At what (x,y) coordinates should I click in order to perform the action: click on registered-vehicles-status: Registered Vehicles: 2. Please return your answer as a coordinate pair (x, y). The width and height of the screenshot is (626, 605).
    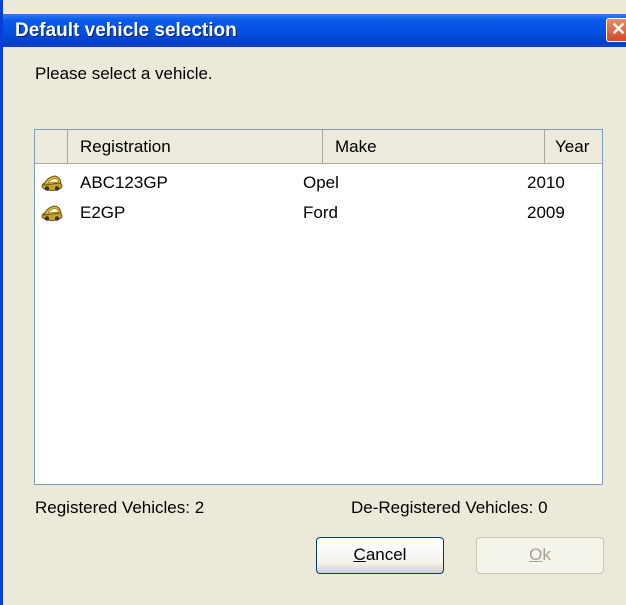
    Looking at the image, I should click on (119, 508).